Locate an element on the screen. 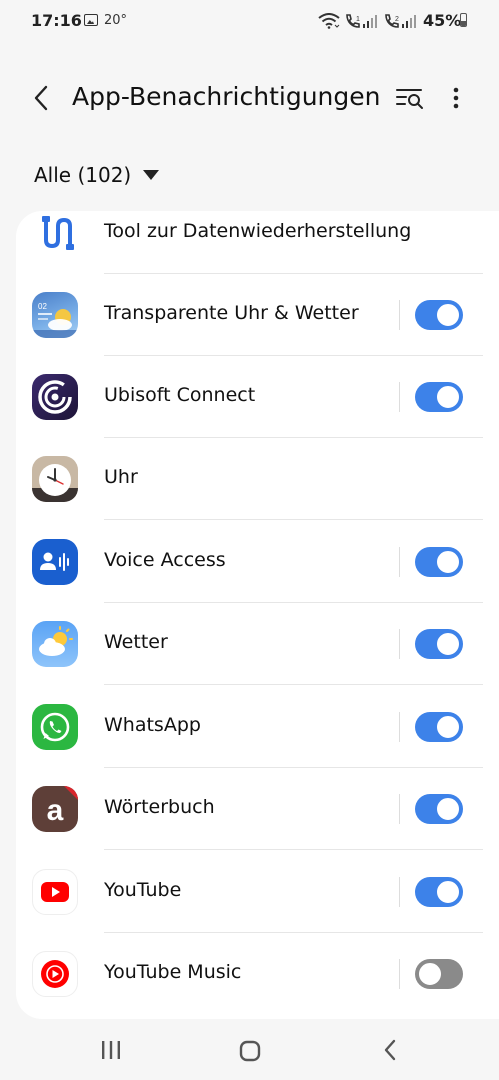 The image size is (499, 1080). signal-2-icon is located at coordinates (409, 21).